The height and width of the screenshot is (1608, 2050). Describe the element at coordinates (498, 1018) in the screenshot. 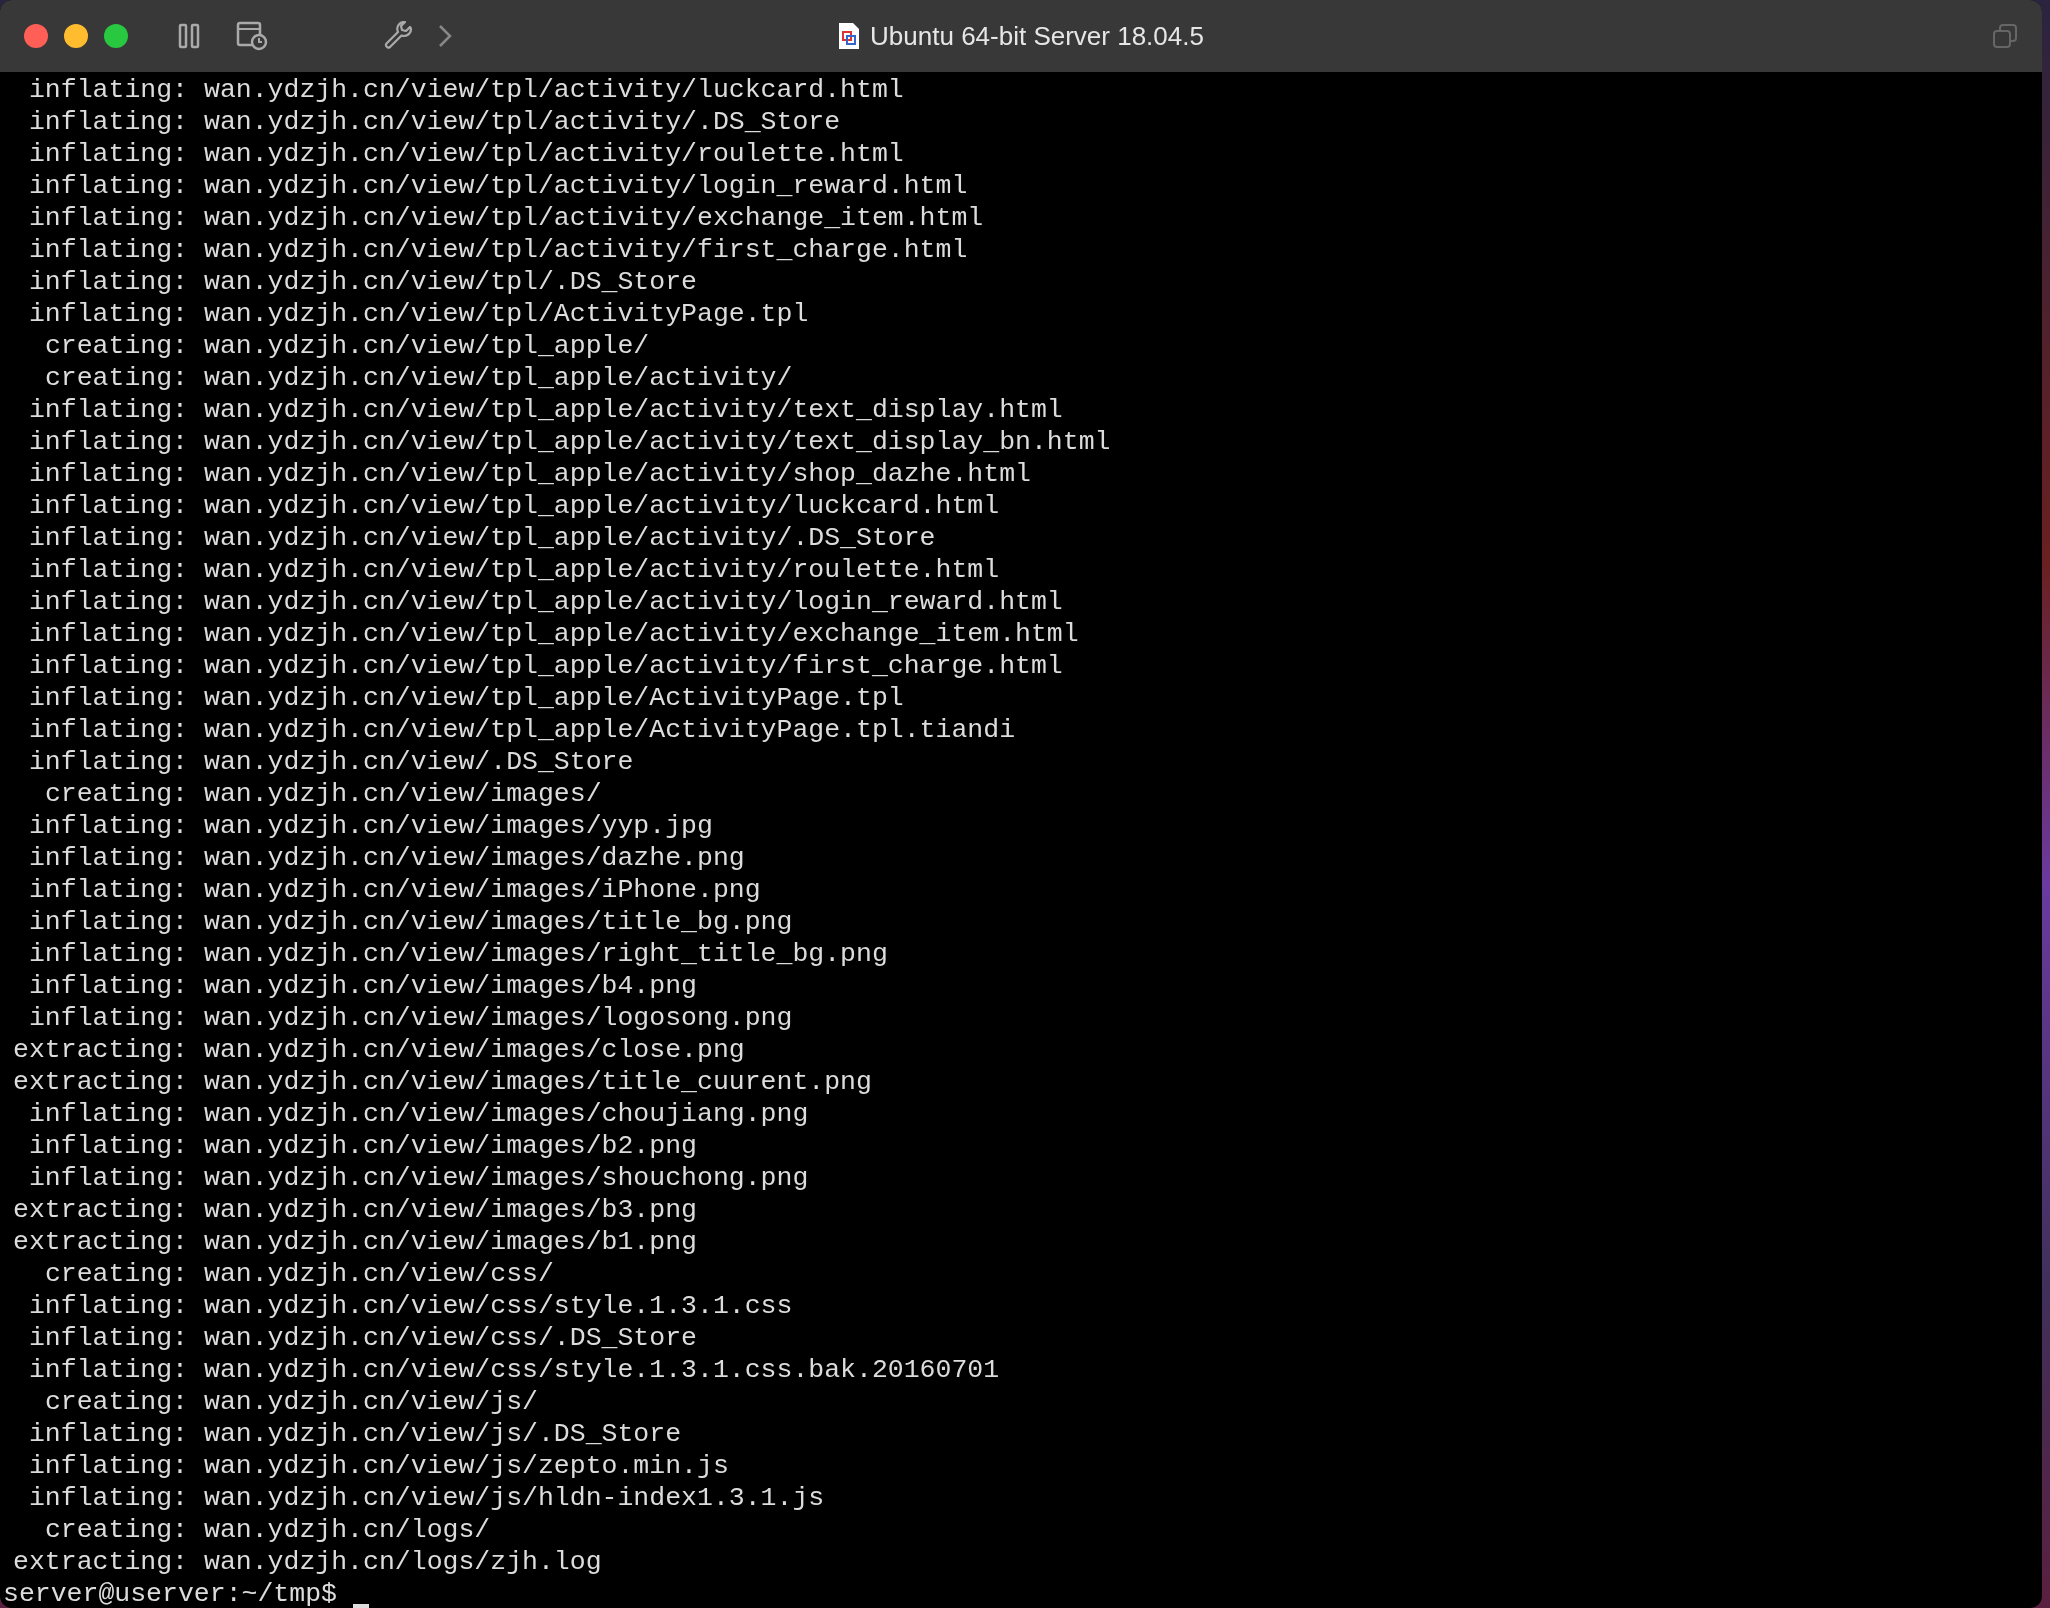

I see `terminal-path: wan.ydzjh.cn/view/images/logosong.png` at that location.